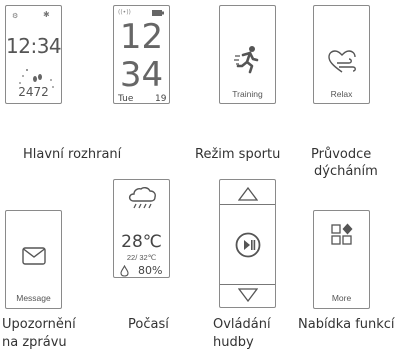 This screenshot has width=403, height=353. What do you see at coordinates (233, 342) in the screenshot?
I see `music-caption-line2: hudby` at bounding box center [233, 342].